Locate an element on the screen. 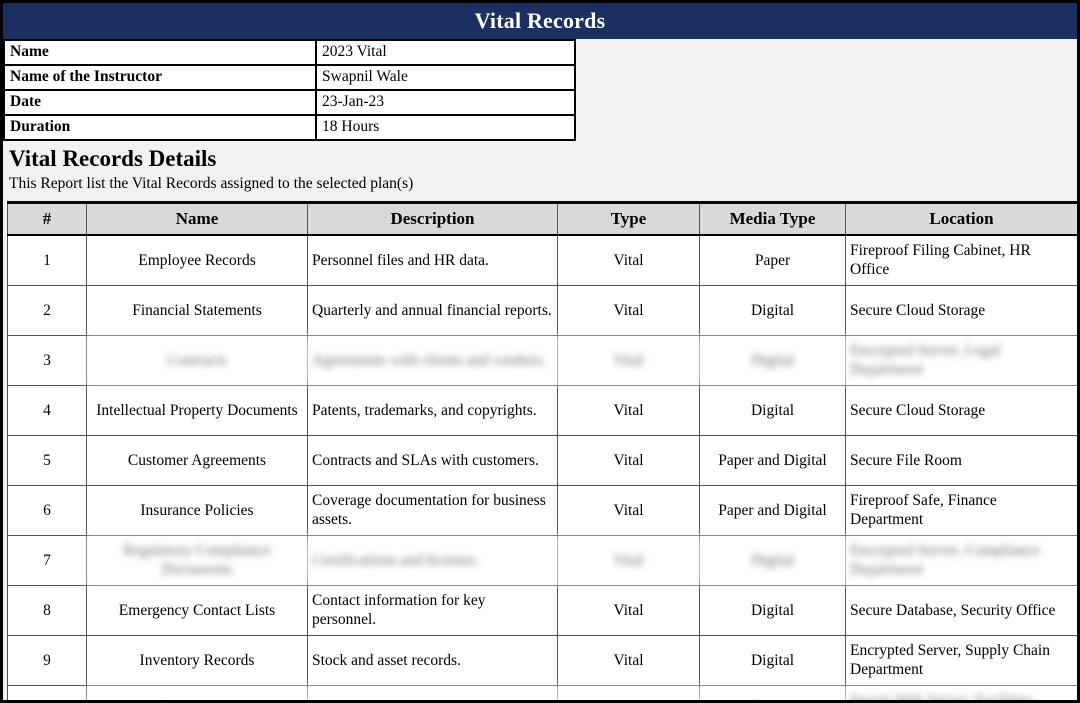 The height and width of the screenshot is (703, 1080). cell-index: 8 is located at coordinates (47, 611).